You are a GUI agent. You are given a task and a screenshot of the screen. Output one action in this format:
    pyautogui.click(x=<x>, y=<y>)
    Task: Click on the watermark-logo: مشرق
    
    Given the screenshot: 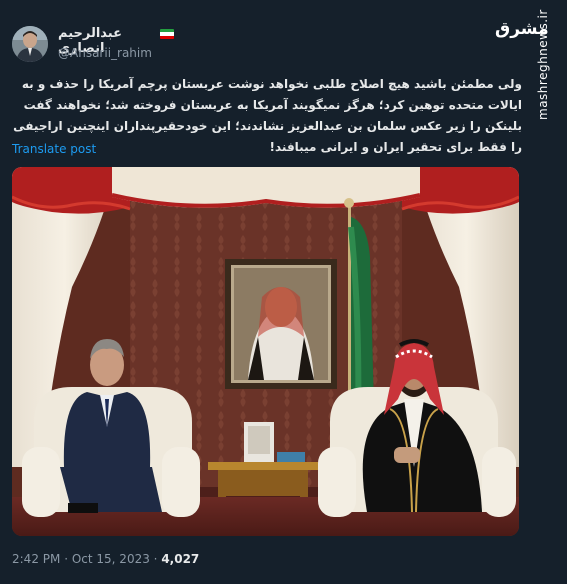 What is the action you would take?
    pyautogui.click(x=522, y=29)
    